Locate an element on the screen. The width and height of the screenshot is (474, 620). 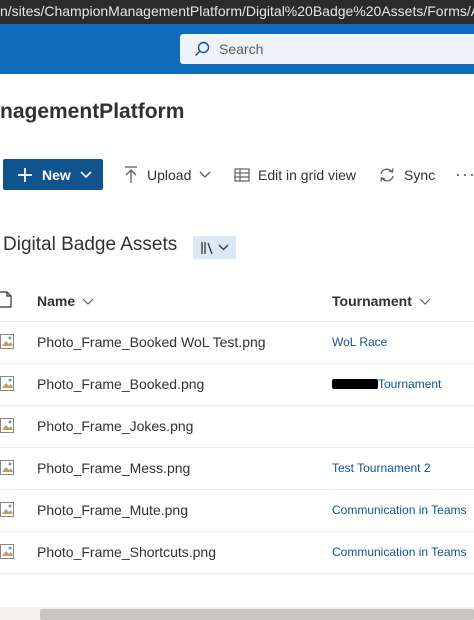
sync-icon is located at coordinates (387, 174).